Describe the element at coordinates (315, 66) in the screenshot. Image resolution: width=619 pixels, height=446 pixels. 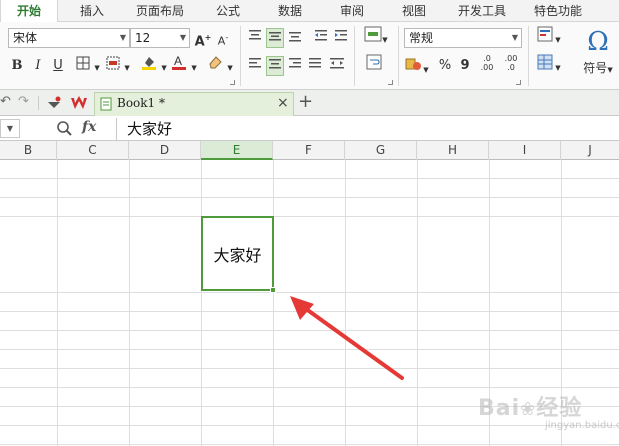
I see `justify-button` at that location.